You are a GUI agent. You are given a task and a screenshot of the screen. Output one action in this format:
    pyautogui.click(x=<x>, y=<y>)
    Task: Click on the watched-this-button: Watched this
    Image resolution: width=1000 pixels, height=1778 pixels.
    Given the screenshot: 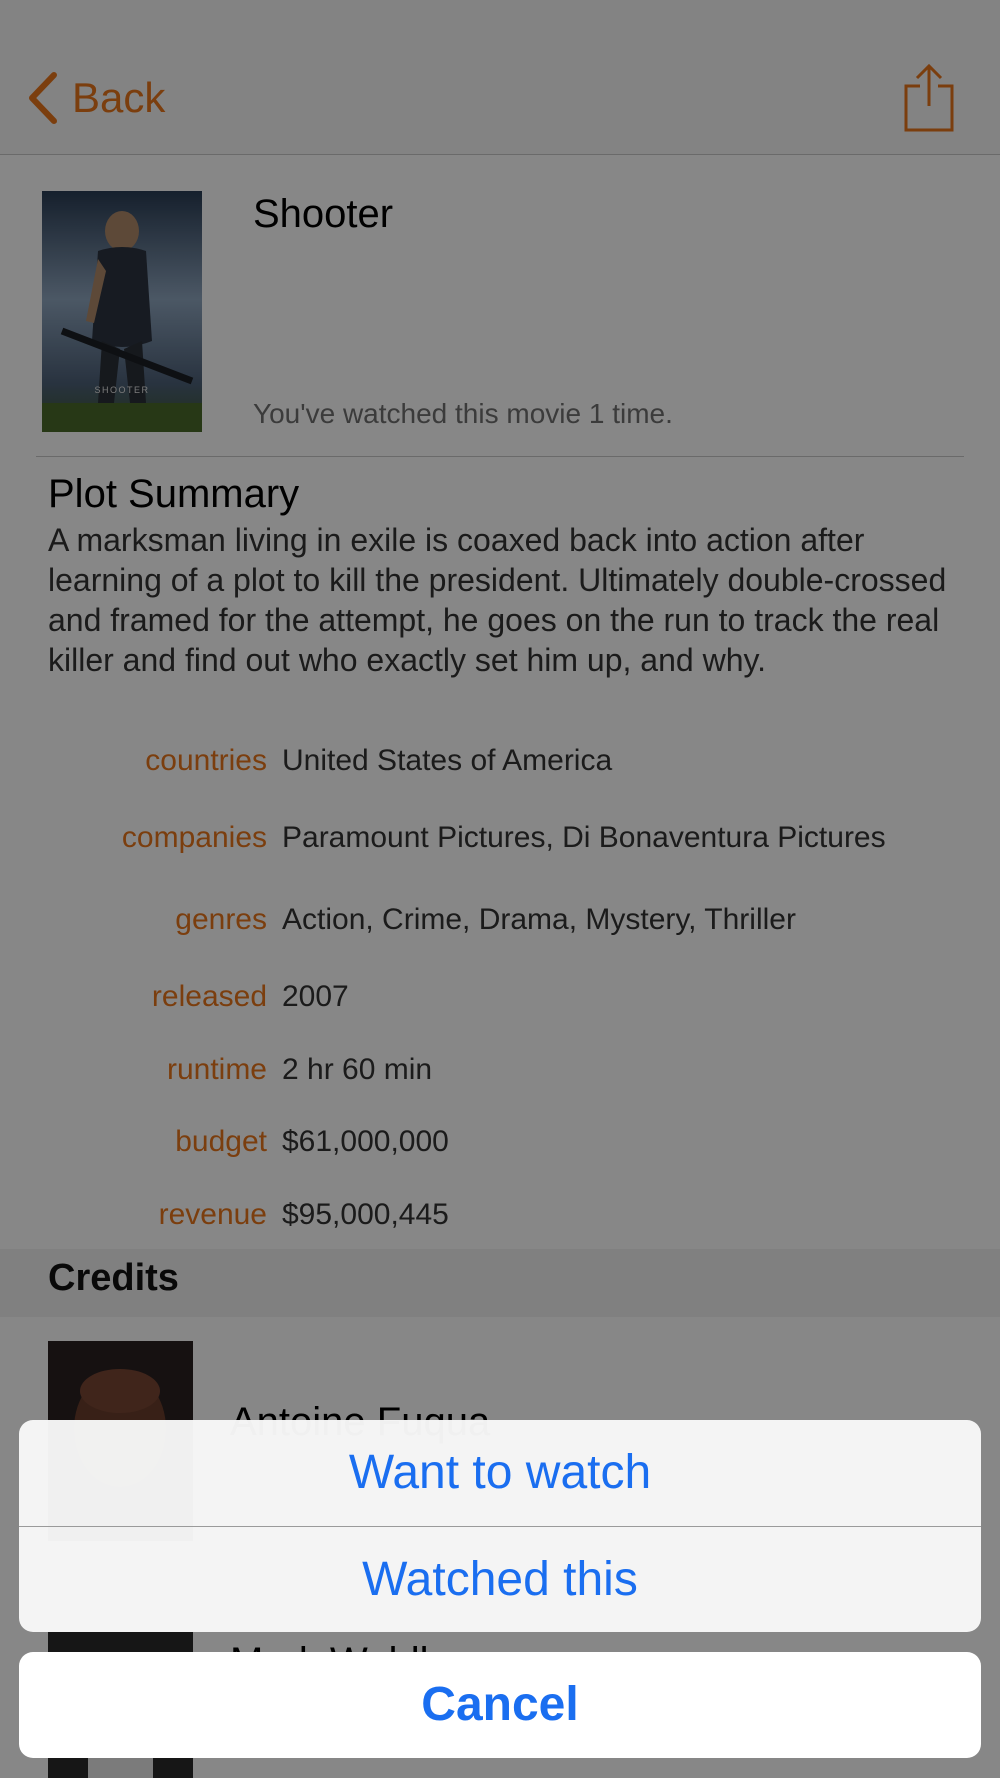 What is the action you would take?
    pyautogui.click(x=500, y=1579)
    